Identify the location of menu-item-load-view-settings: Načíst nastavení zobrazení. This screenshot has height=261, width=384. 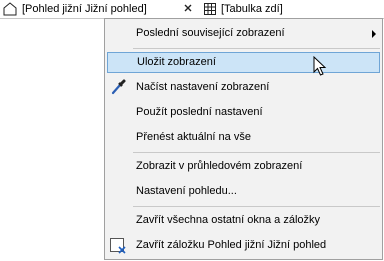
(243, 87).